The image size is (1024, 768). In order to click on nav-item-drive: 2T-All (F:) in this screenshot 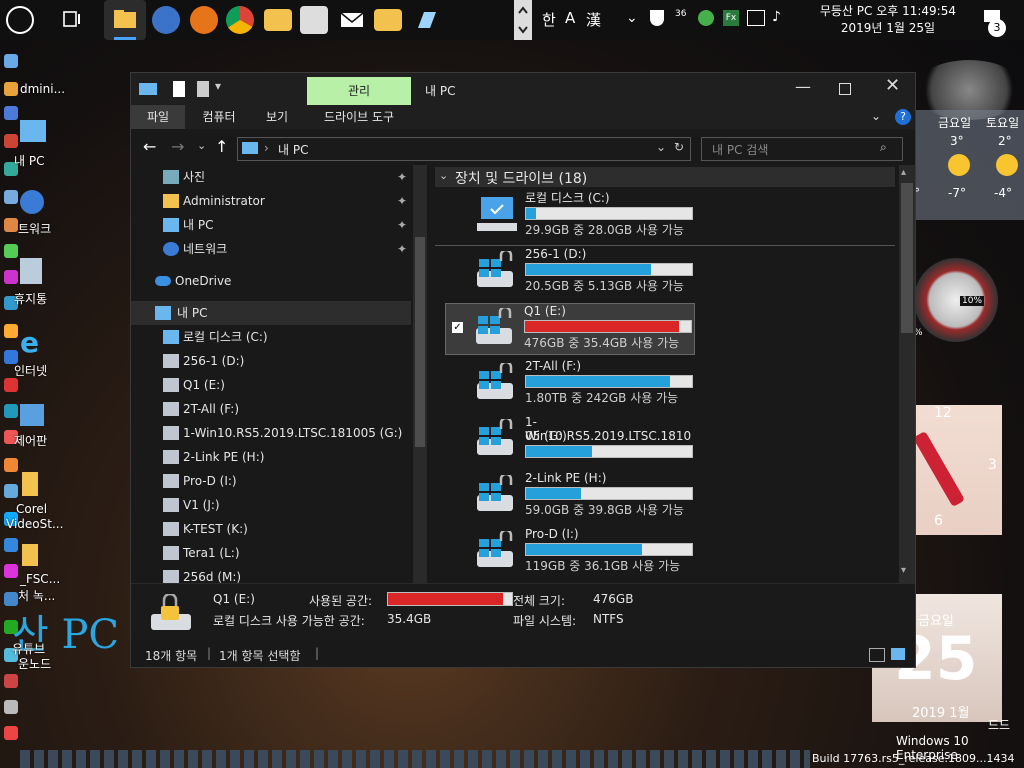, I will do `click(271, 409)`.